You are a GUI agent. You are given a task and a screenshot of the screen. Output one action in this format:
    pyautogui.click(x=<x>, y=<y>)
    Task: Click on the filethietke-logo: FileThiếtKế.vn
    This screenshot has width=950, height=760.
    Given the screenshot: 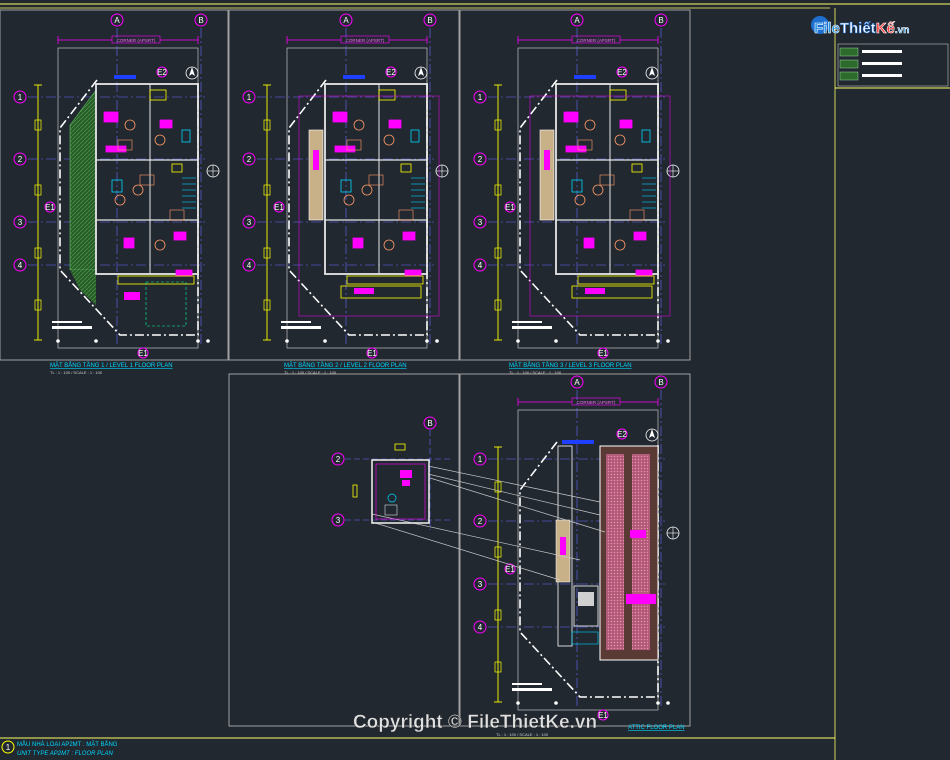 What is the action you would take?
    pyautogui.click(x=860, y=26)
    